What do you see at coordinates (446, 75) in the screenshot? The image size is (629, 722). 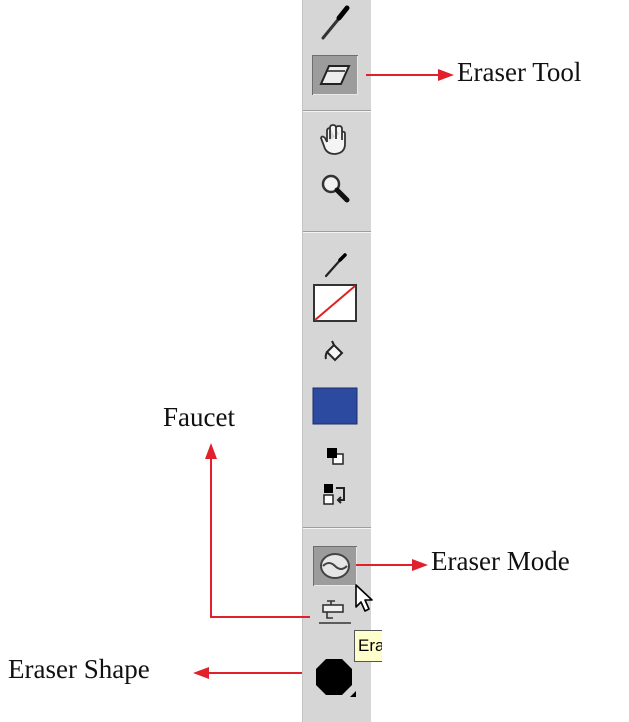 I see `eraser-tool-arrowhead` at bounding box center [446, 75].